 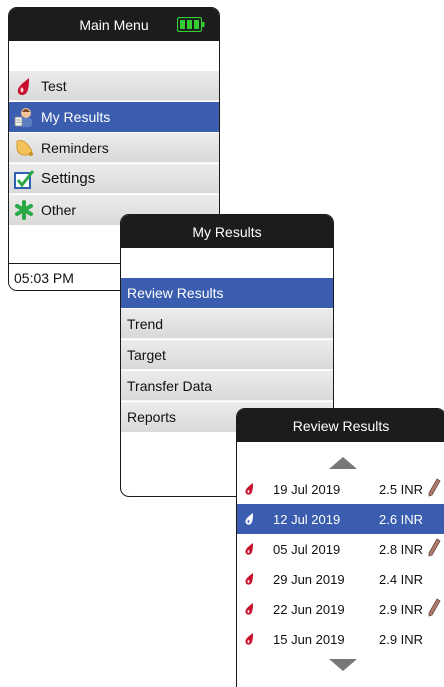 I want to click on menu-item-my-results: My Results, so click(x=114, y=117).